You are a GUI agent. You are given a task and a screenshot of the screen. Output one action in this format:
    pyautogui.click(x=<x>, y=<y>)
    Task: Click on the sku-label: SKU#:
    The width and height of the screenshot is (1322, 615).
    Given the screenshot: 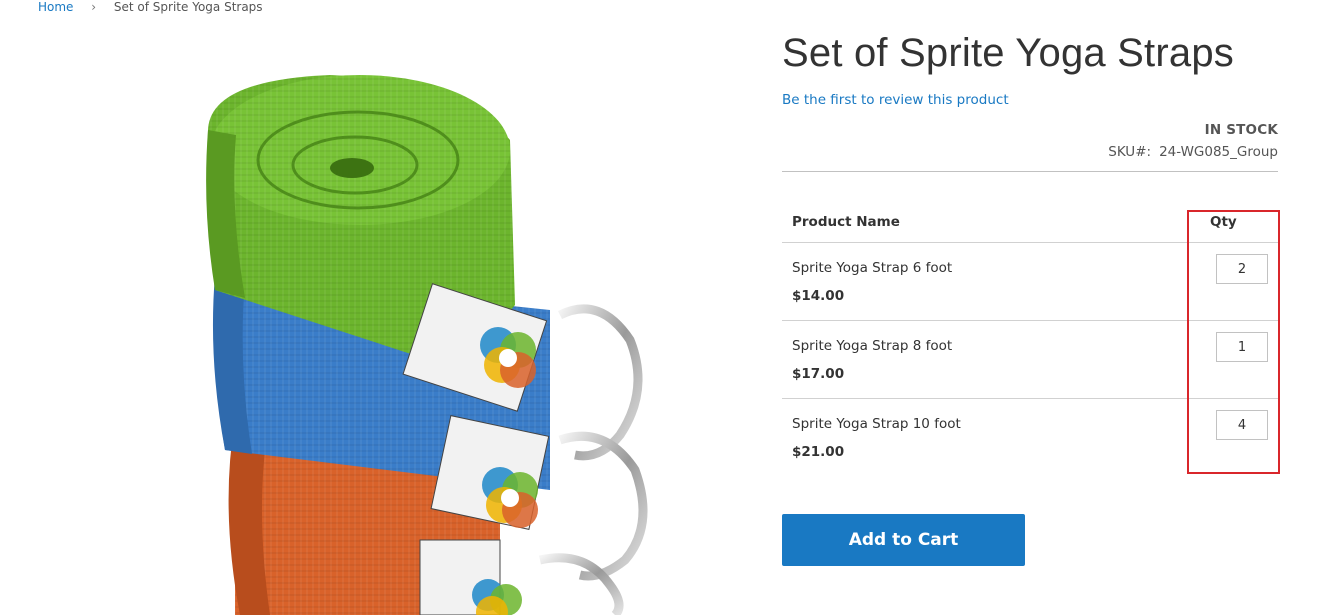 What is the action you would take?
    pyautogui.click(x=1130, y=152)
    